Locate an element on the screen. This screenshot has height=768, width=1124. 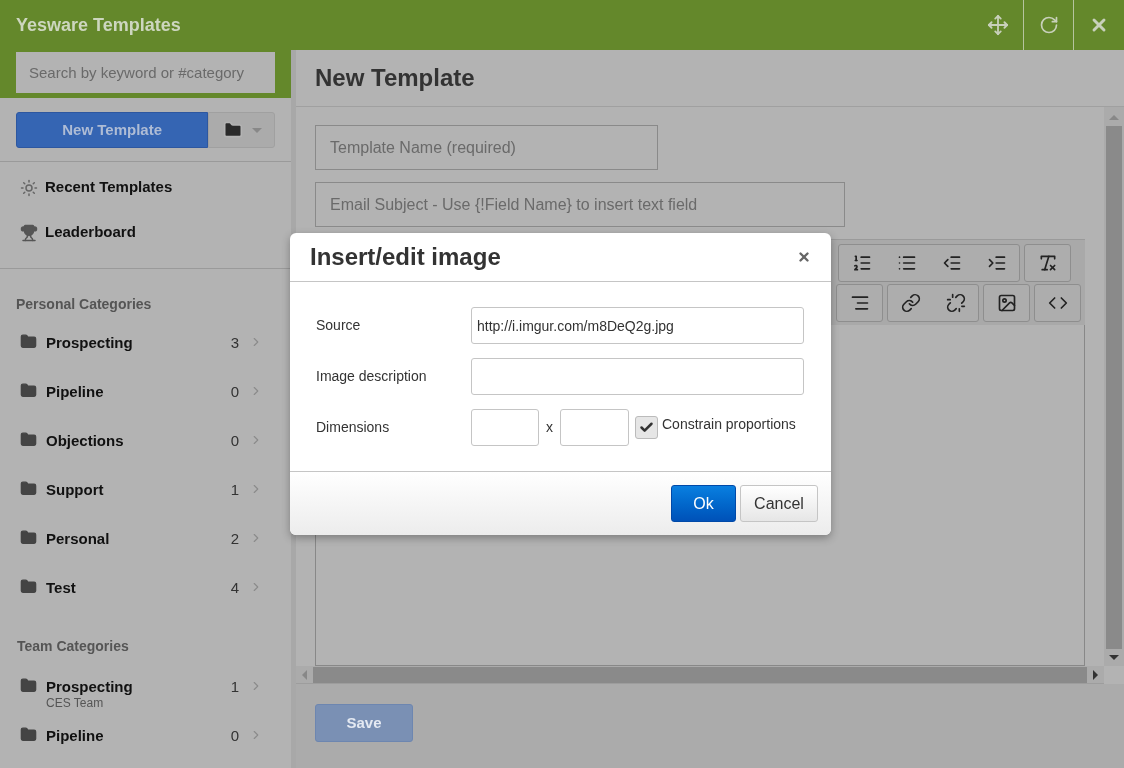
cancel-button: Cancel is located at coordinates (779, 503).